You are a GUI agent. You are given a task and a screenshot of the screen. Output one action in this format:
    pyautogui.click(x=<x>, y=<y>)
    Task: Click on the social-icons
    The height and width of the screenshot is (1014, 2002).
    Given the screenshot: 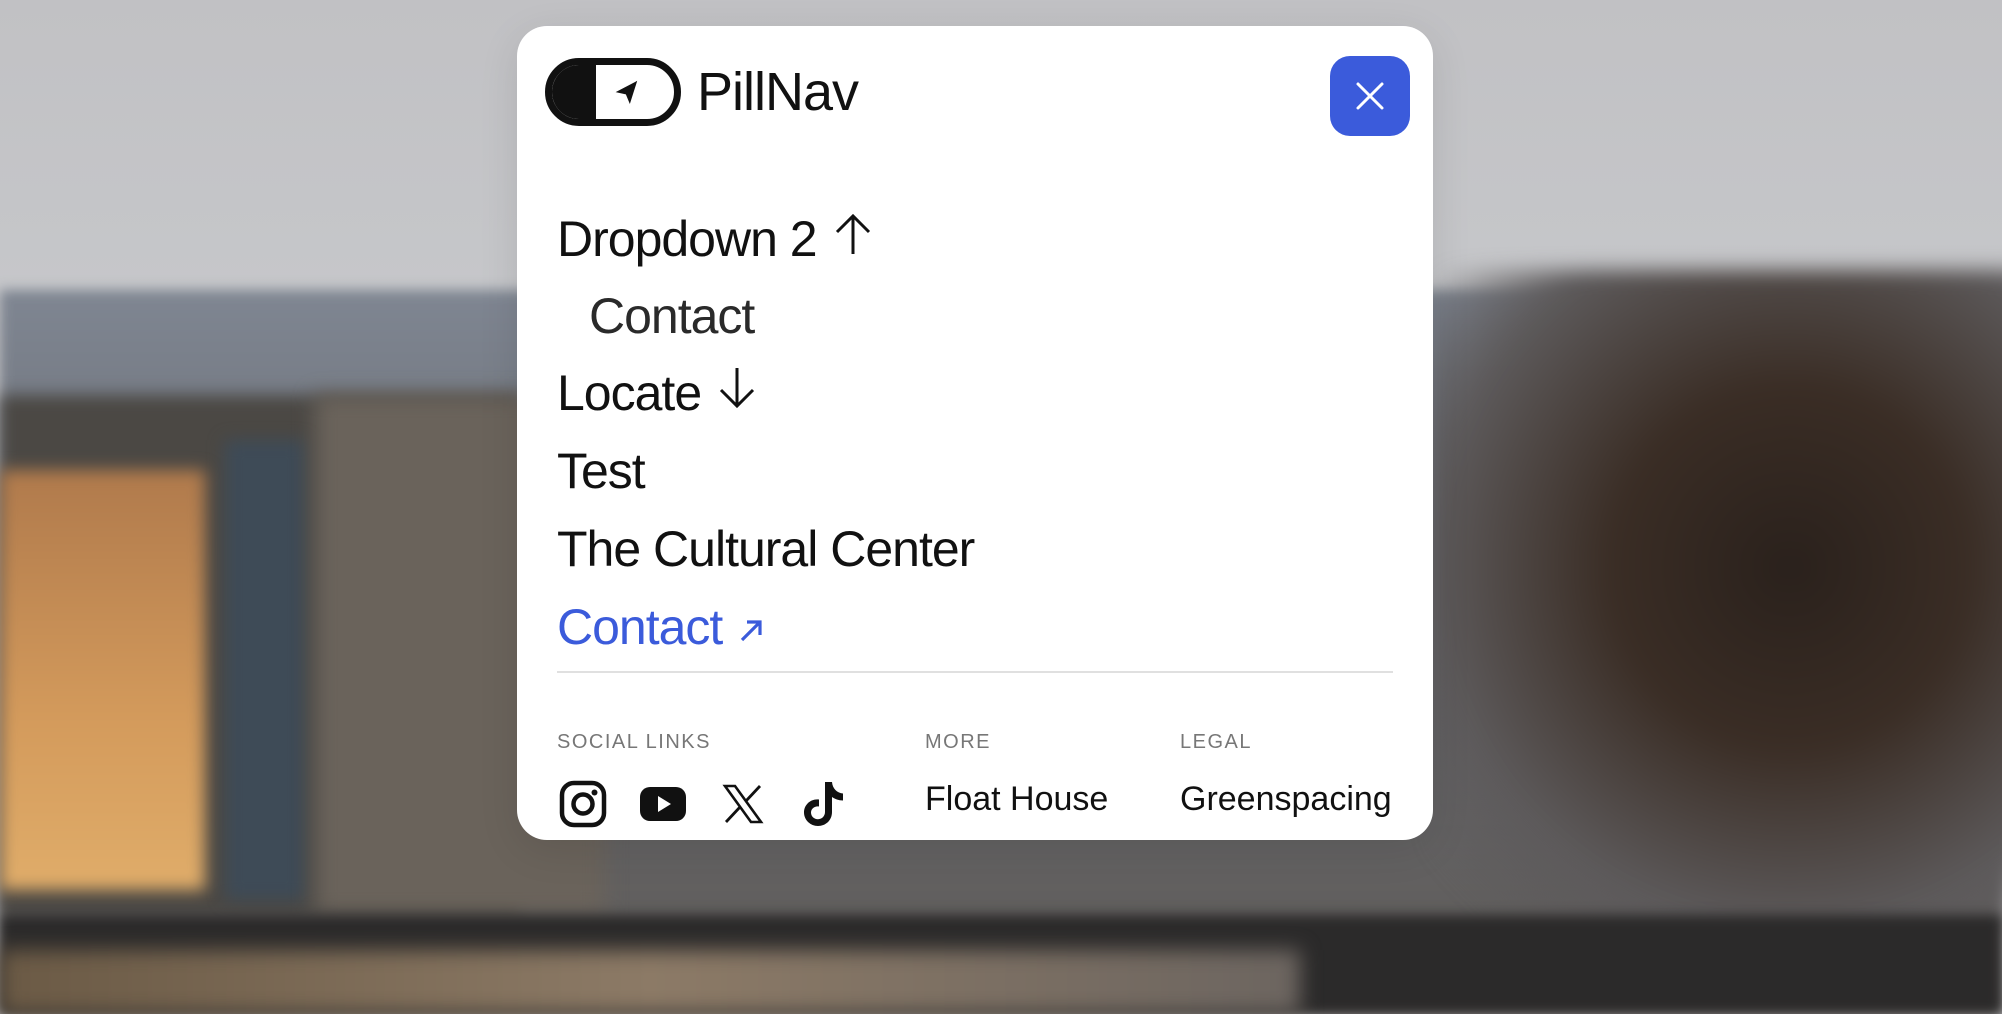 What is the action you would take?
    pyautogui.click(x=717, y=804)
    